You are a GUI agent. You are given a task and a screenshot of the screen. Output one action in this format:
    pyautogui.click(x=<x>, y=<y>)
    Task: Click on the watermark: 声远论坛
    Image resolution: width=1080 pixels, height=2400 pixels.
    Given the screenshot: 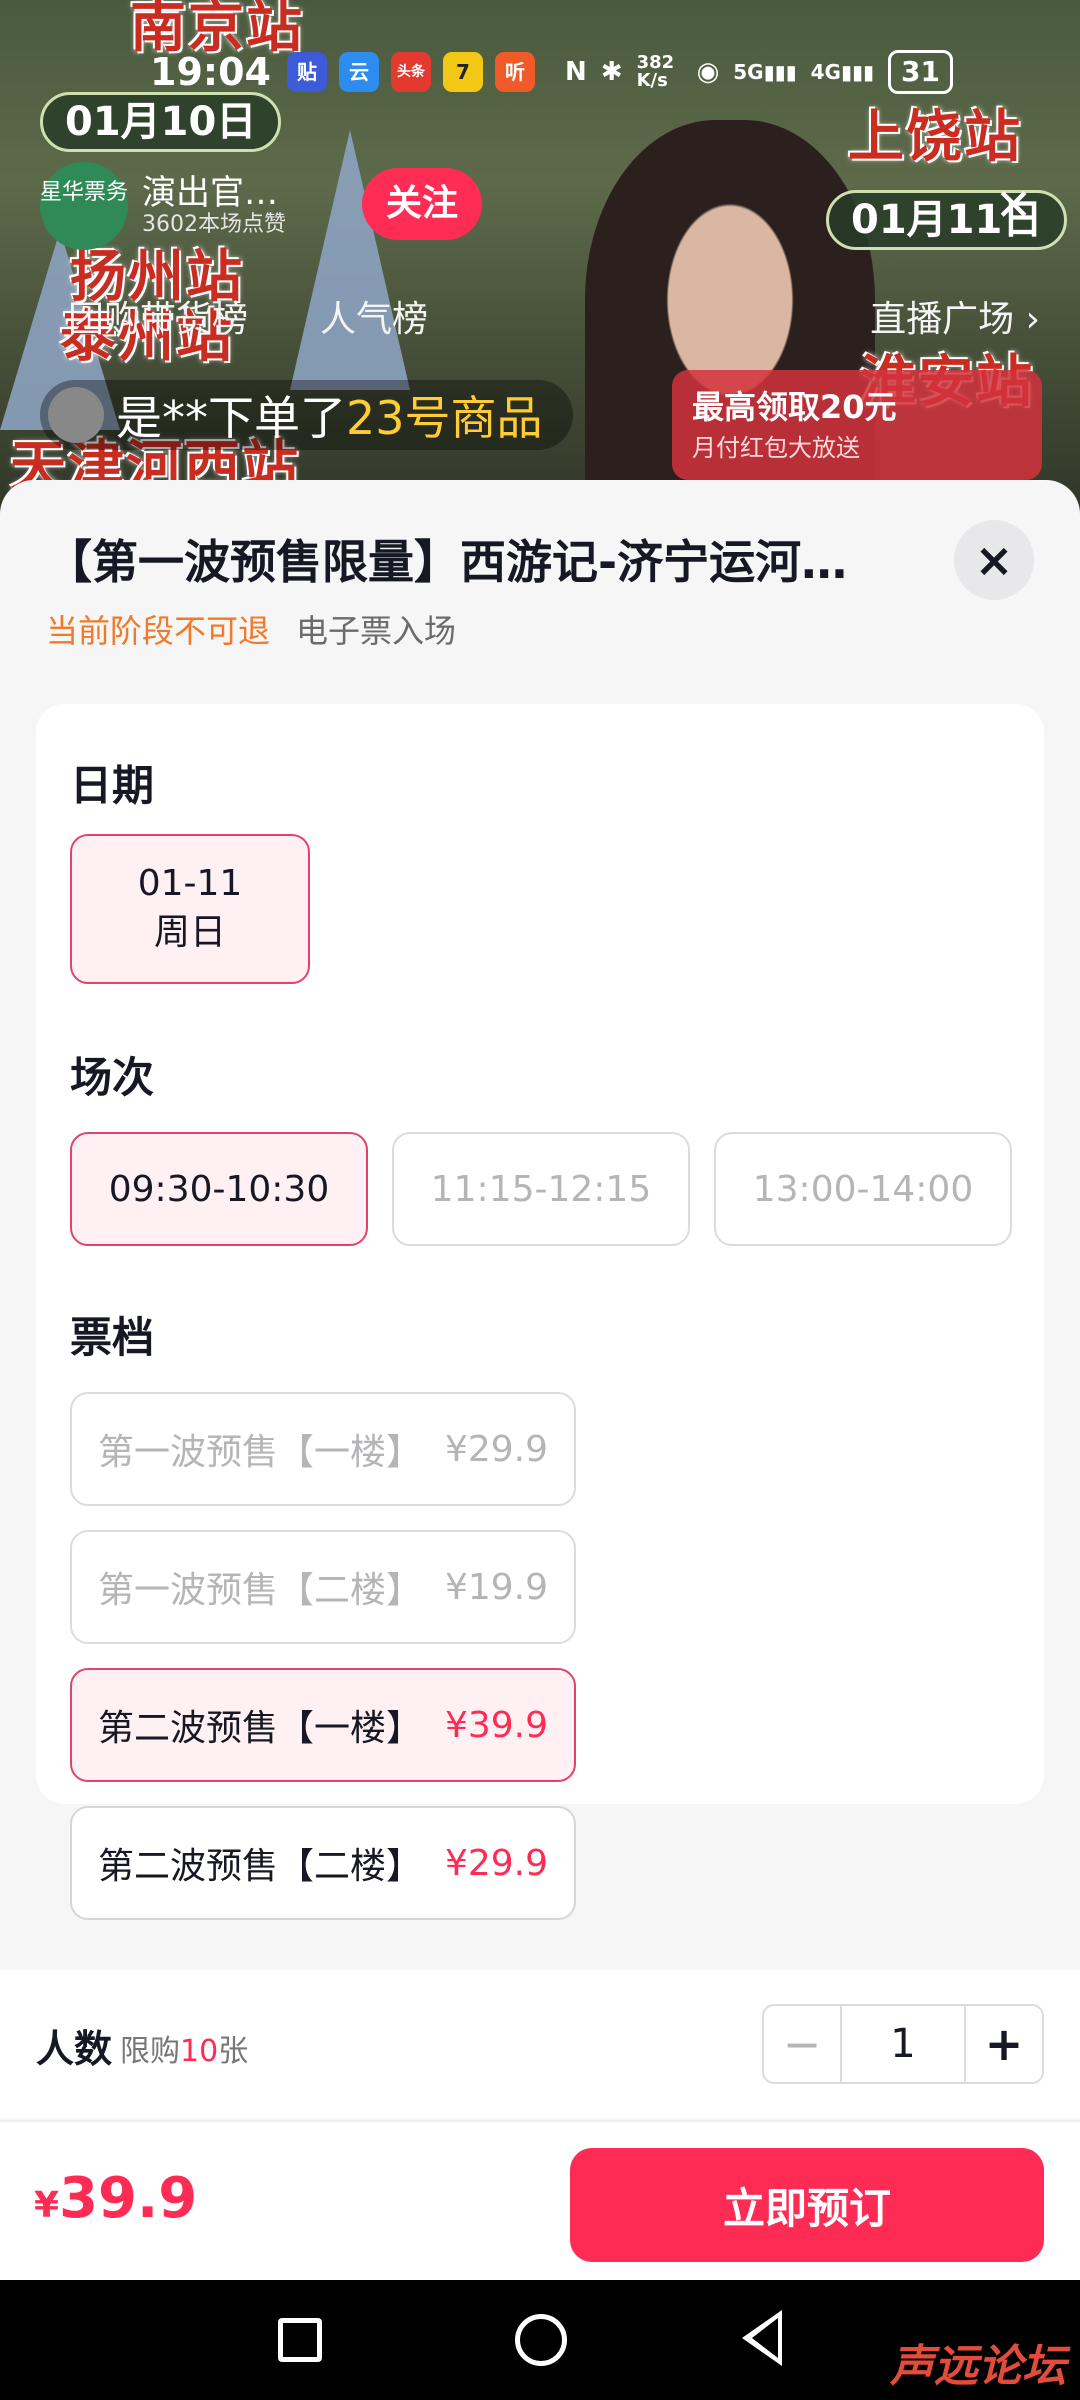 What is the action you would take?
    pyautogui.click(x=978, y=2366)
    